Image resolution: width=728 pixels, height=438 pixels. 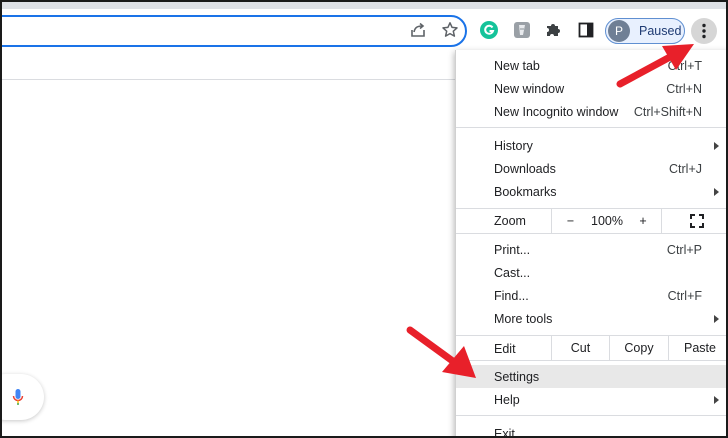 I want to click on menu-item-help: Help, so click(x=591, y=399).